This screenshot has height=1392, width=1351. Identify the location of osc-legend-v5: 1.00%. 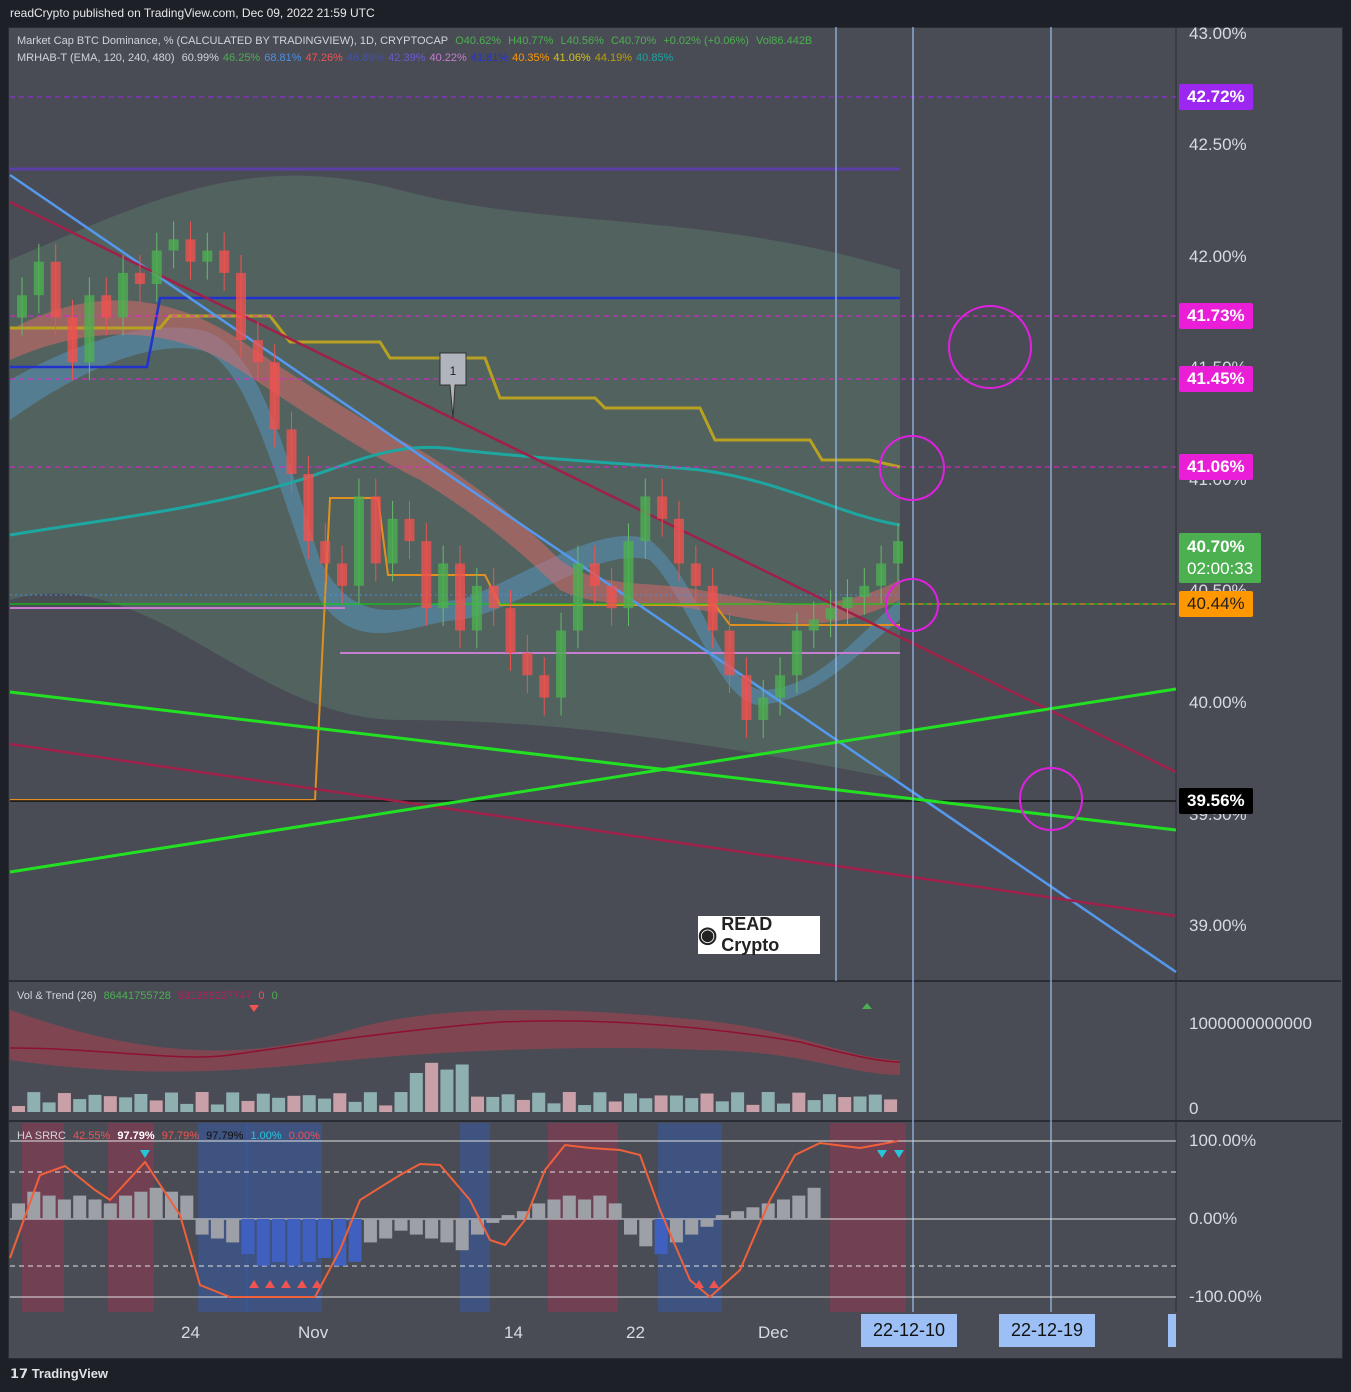
(266, 1136).